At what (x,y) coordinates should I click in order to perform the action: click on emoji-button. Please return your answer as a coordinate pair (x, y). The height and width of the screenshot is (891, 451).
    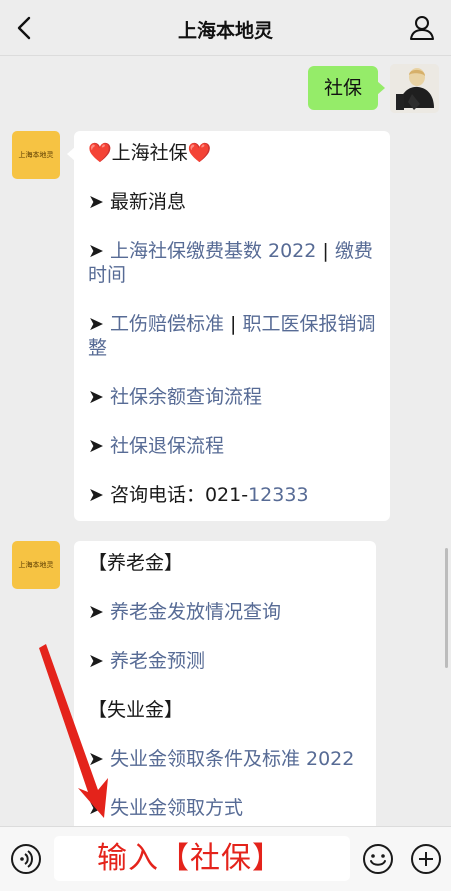
    Looking at the image, I should click on (378, 859).